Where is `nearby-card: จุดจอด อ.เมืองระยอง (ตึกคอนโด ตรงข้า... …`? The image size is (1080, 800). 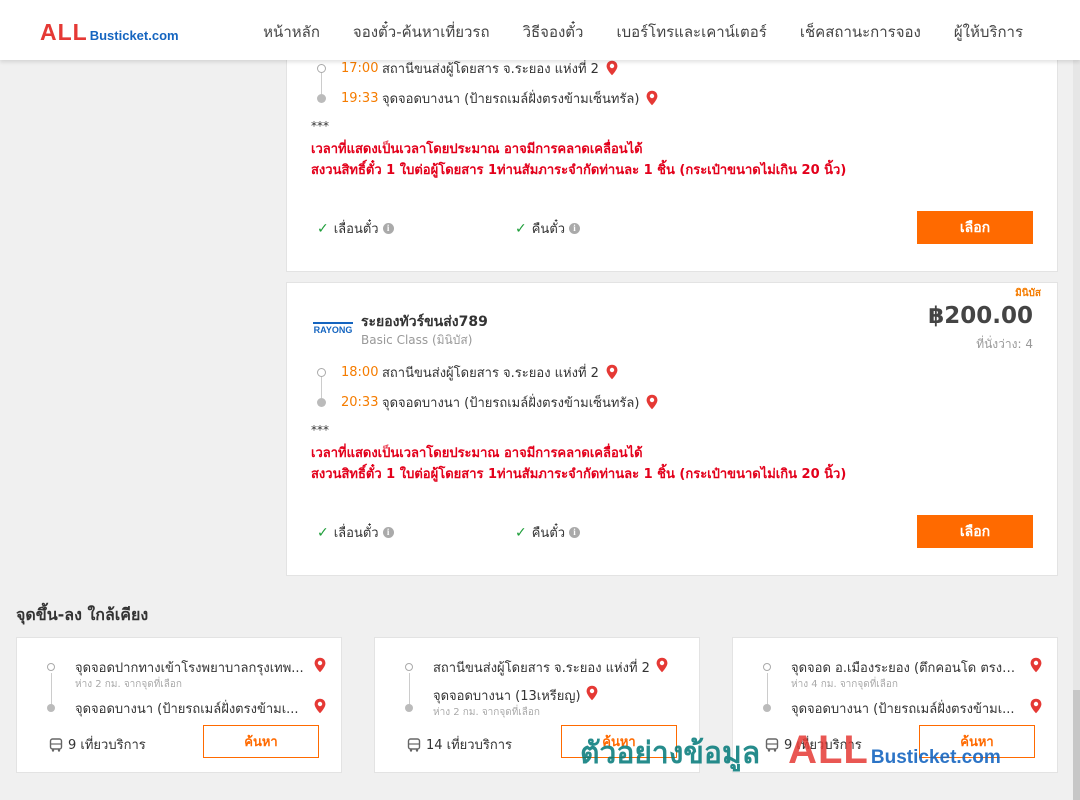
nearby-card: จุดจอด อ.เมืองระยอง (ตึกคอนโด ตรงข้า... … is located at coordinates (895, 705).